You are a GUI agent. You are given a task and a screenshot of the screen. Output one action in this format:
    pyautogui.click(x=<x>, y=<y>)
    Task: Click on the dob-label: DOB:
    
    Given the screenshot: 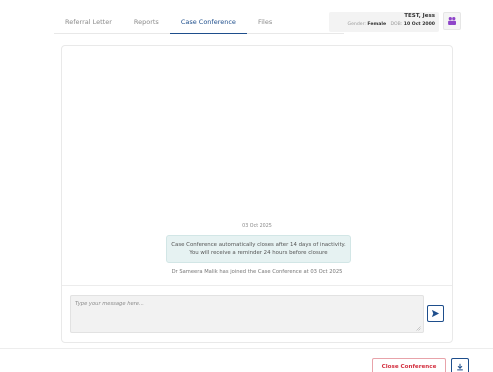 What is the action you would take?
    pyautogui.click(x=396, y=24)
    